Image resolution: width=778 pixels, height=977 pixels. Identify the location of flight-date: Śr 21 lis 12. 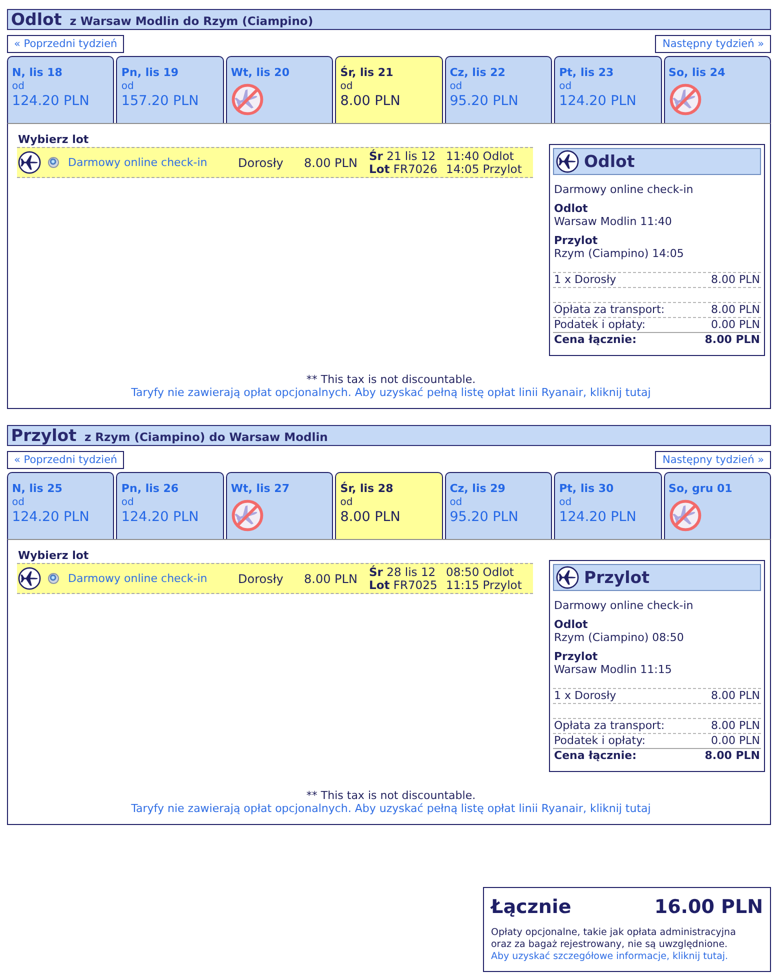
(403, 156).